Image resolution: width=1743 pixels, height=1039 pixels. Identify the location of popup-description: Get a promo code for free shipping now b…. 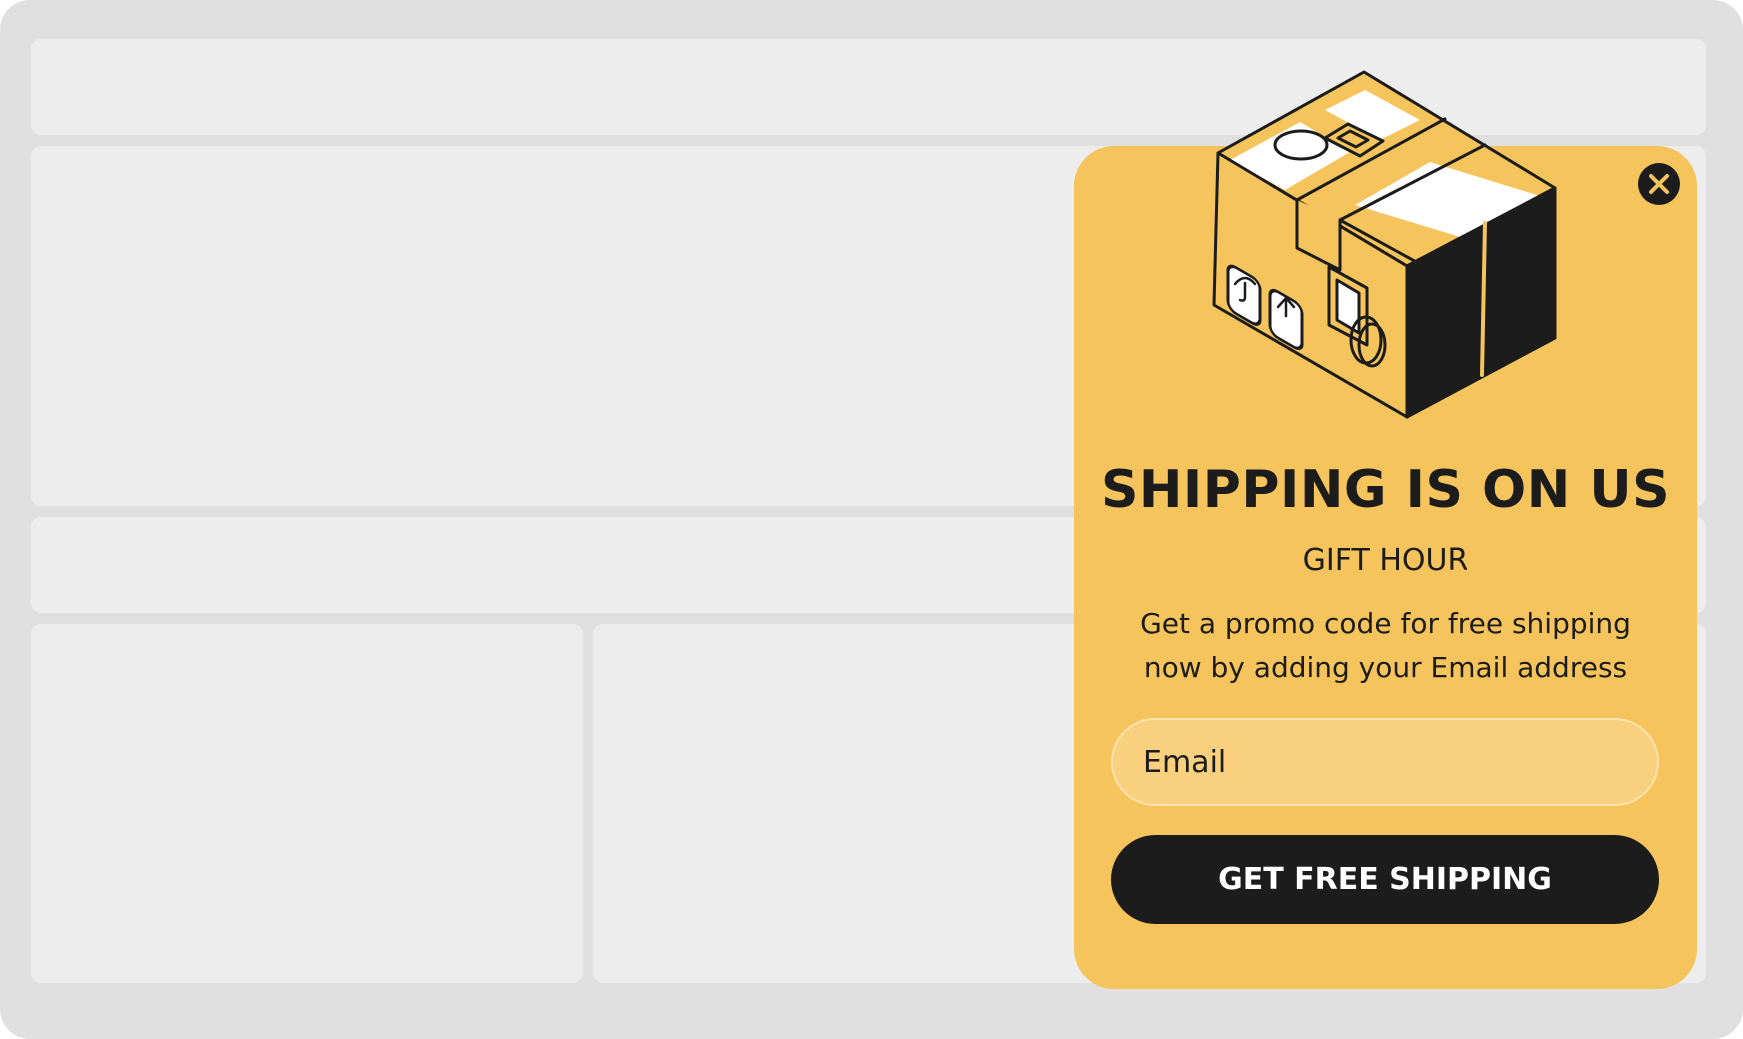
(1385, 646).